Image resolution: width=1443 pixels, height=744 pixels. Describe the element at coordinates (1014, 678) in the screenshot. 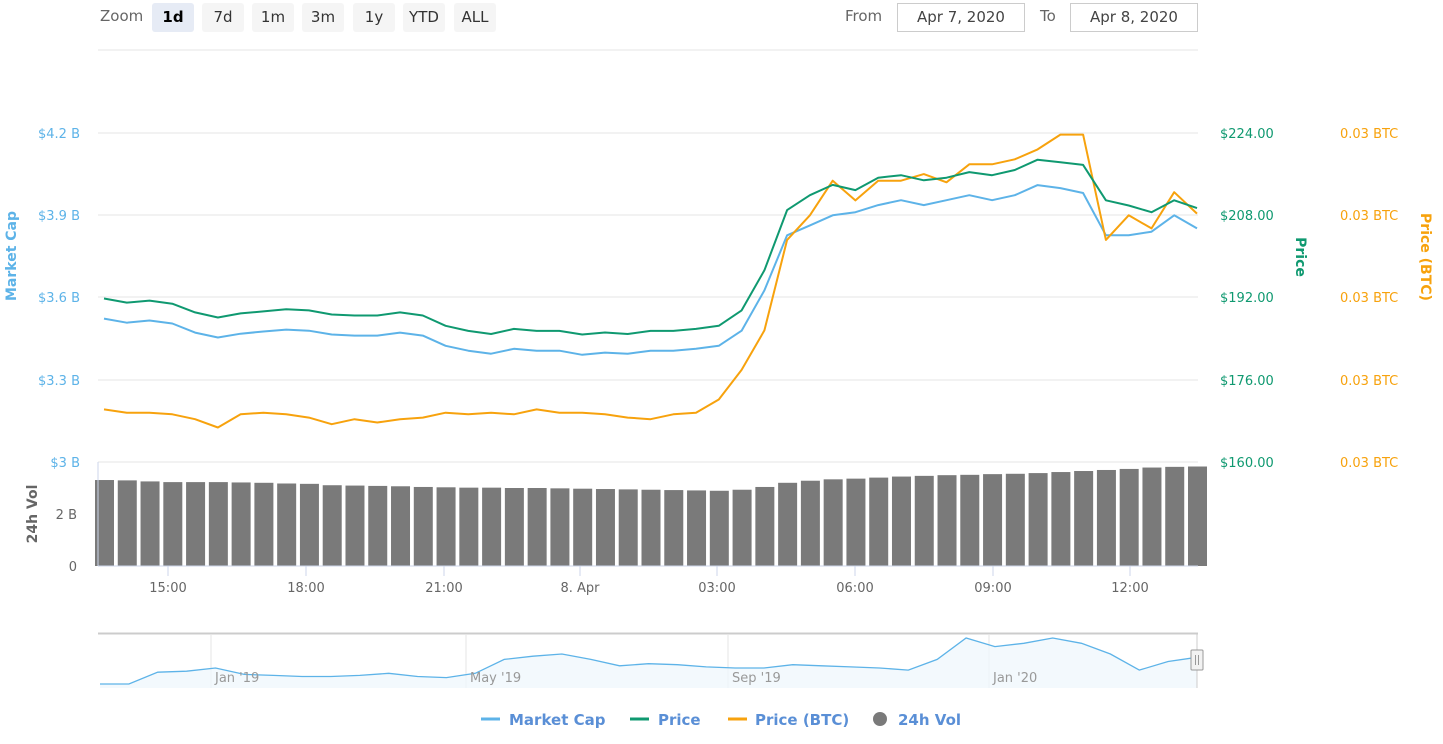

I see `navigator-tick: Jan '20` at that location.